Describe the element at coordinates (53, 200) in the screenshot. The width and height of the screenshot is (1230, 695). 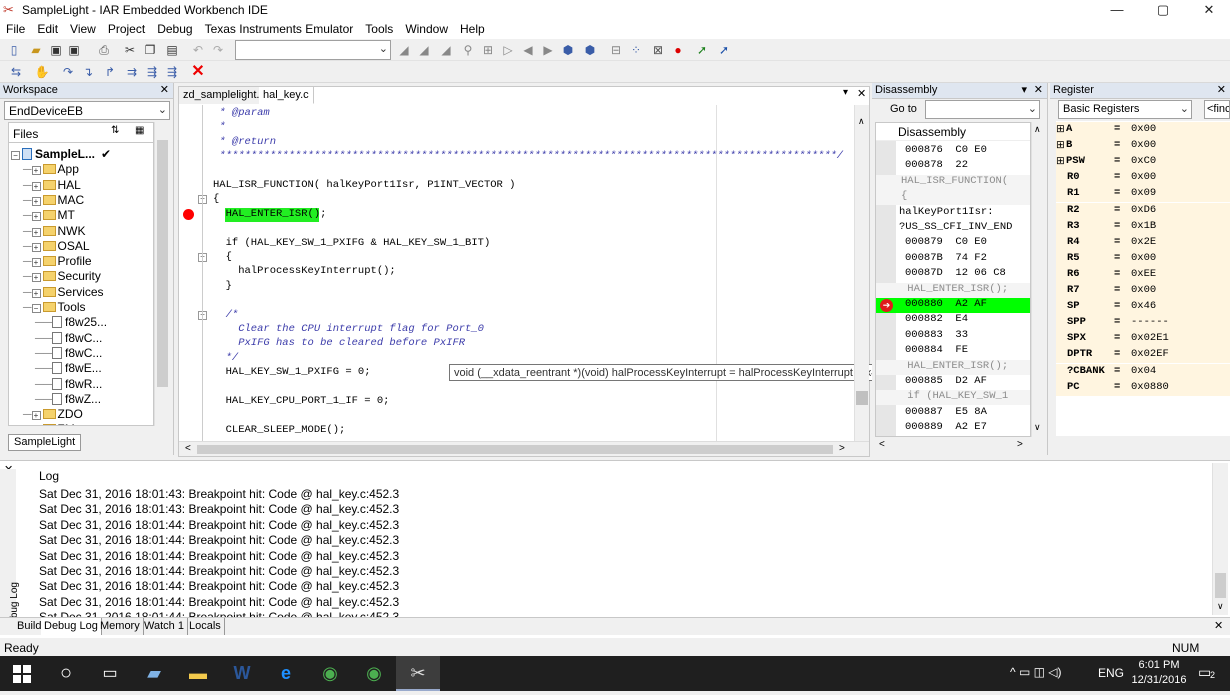
I see `tree-item: ─ + MAC` at that location.